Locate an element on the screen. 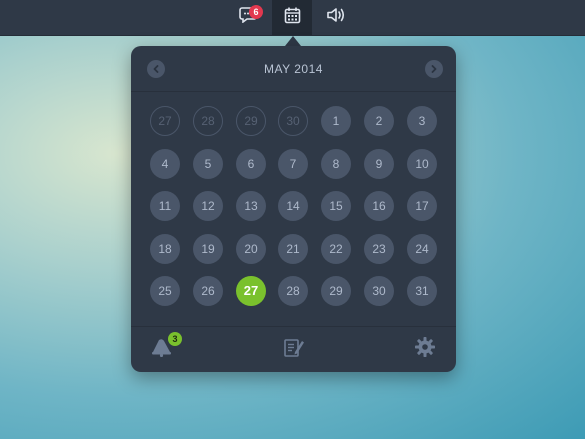 The width and height of the screenshot is (585, 439). calendar-day: 13 is located at coordinates (251, 206).